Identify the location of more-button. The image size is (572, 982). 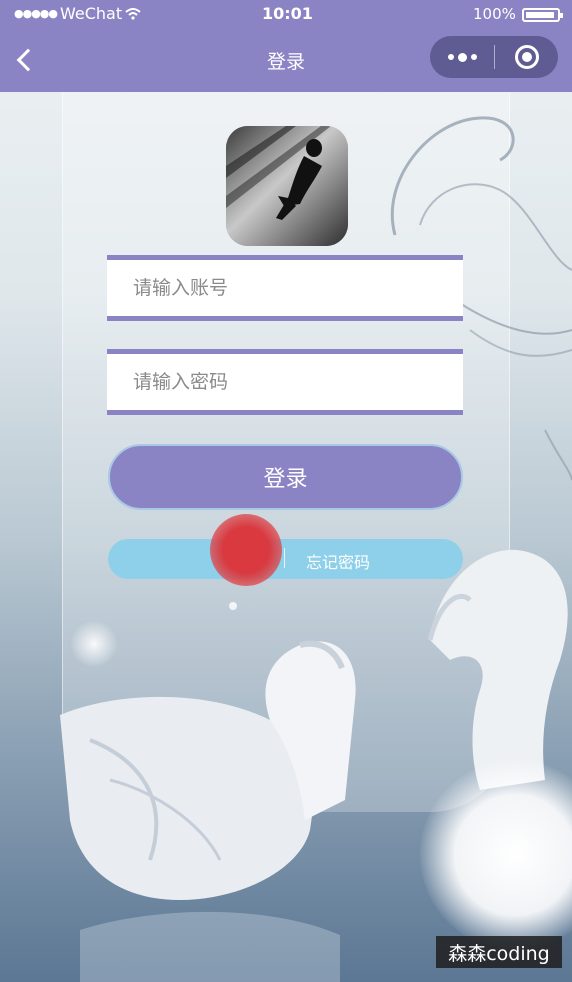
(462, 57).